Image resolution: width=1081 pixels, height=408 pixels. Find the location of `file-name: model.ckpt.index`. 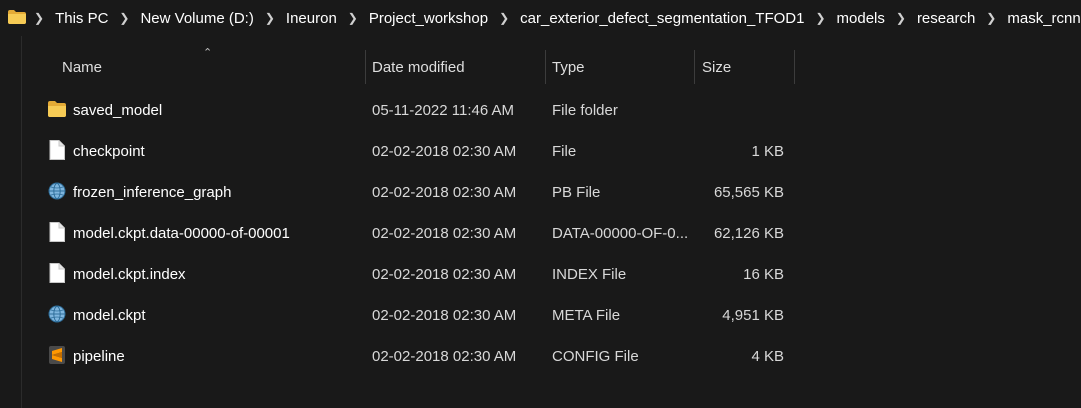

file-name: model.ckpt.index is located at coordinates (129, 274).